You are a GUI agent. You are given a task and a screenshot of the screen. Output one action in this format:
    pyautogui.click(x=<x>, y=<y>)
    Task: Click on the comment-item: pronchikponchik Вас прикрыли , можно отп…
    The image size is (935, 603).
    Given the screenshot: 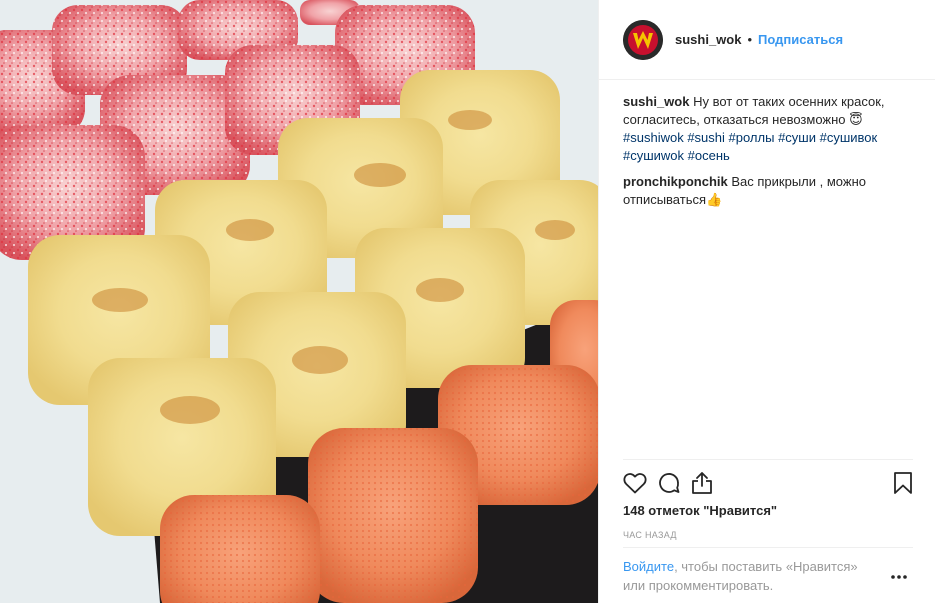 What is the action you would take?
    pyautogui.click(x=768, y=191)
    